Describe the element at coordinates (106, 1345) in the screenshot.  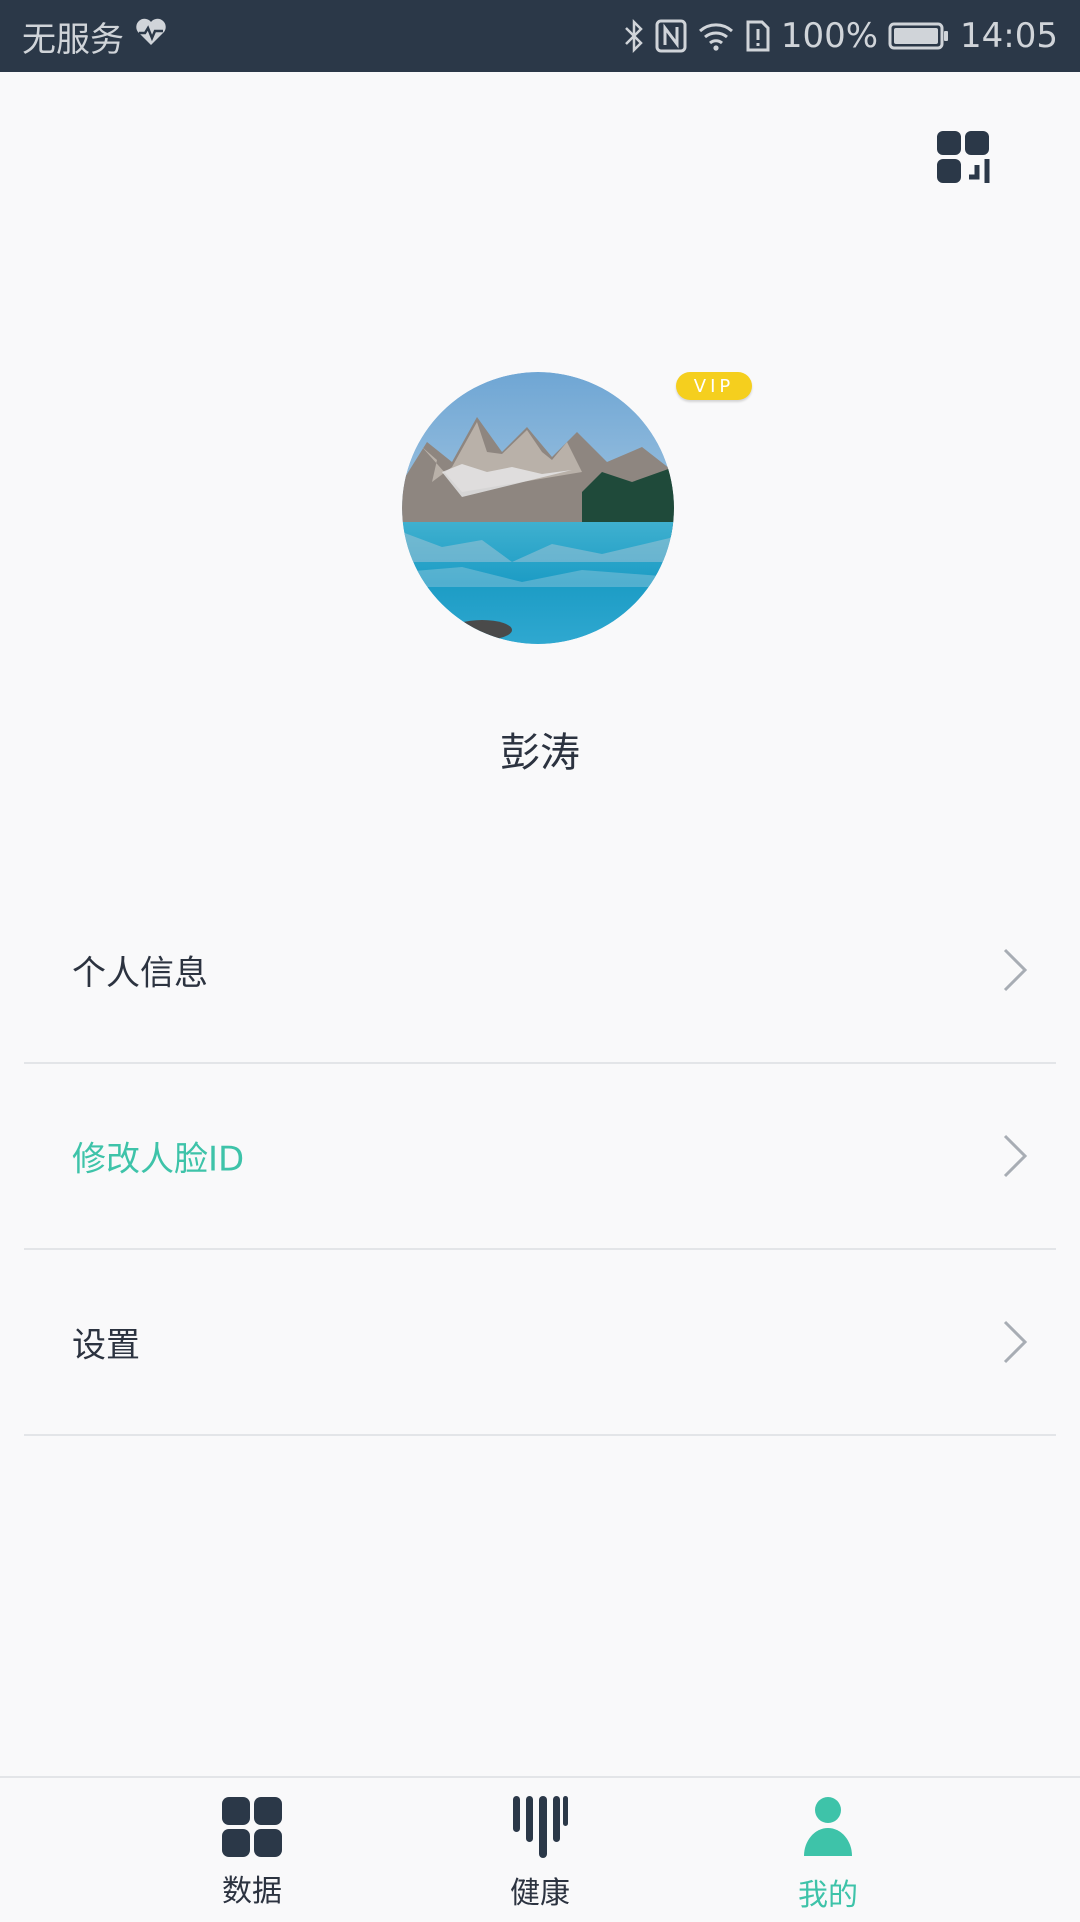
I see `menu-item-label: 设置` at that location.